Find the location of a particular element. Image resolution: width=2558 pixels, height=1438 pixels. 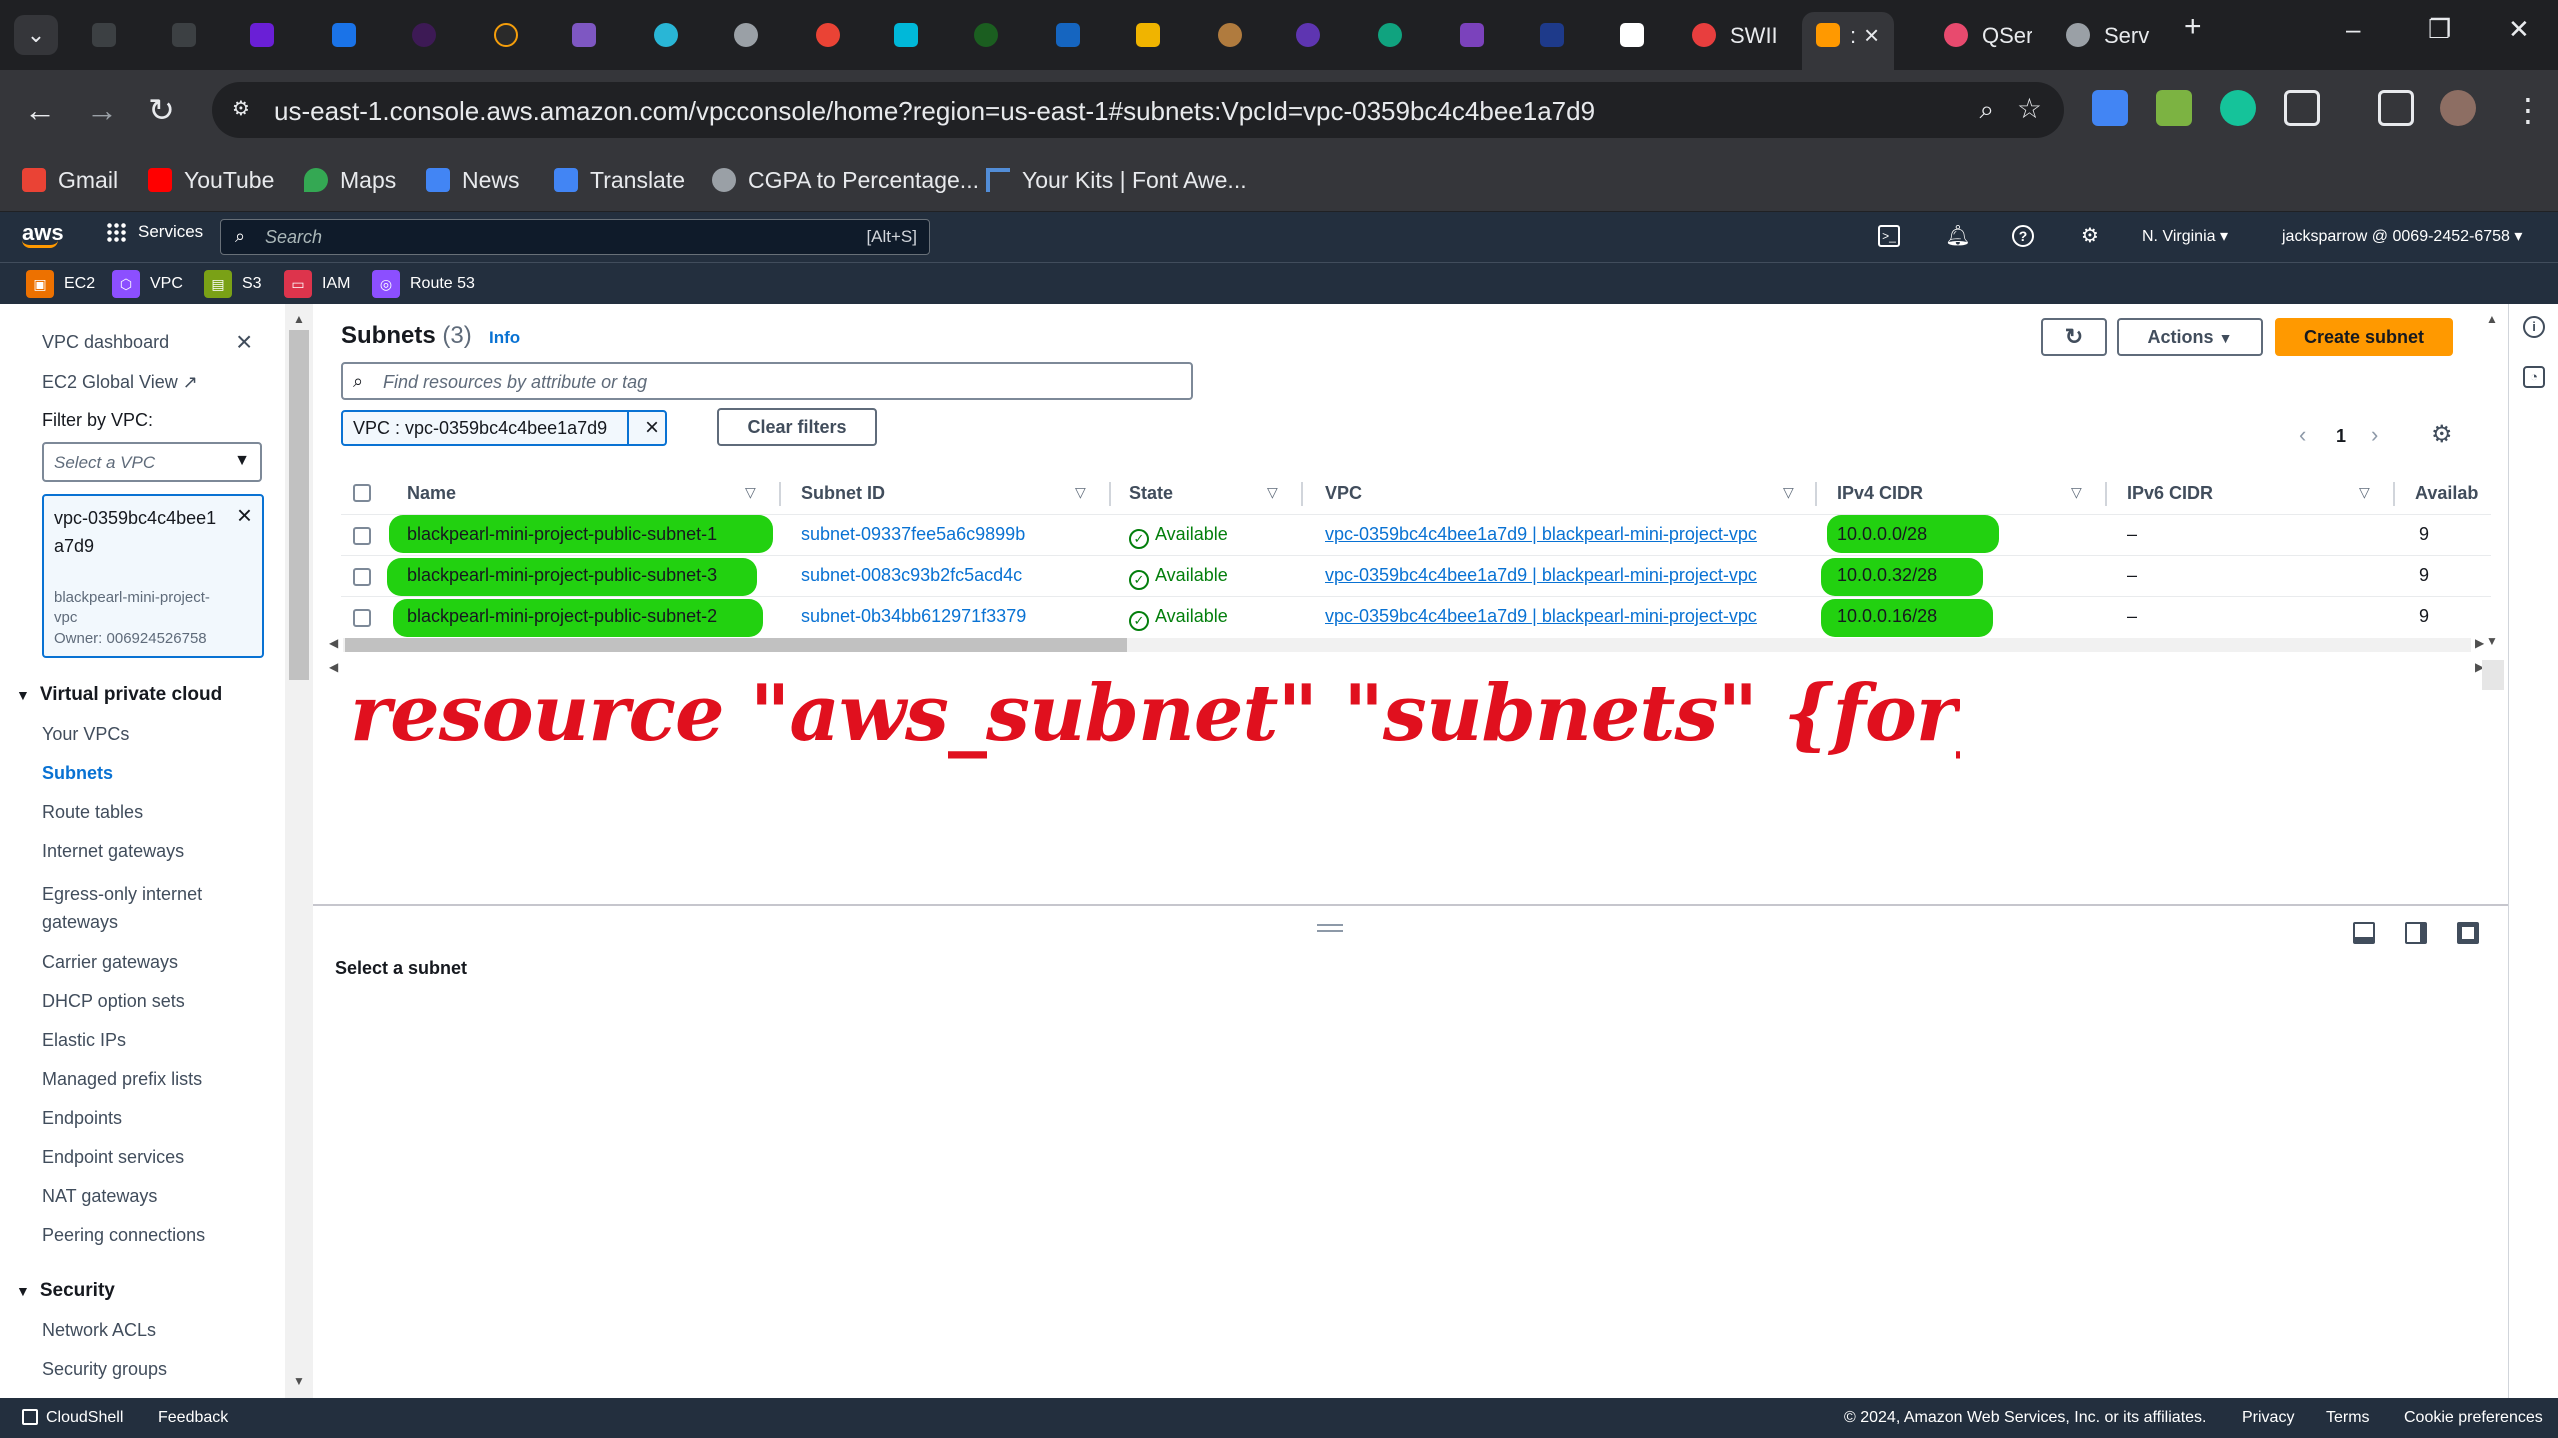

nav-elastic-ips: Elastic IPs is located at coordinates (84, 1040).